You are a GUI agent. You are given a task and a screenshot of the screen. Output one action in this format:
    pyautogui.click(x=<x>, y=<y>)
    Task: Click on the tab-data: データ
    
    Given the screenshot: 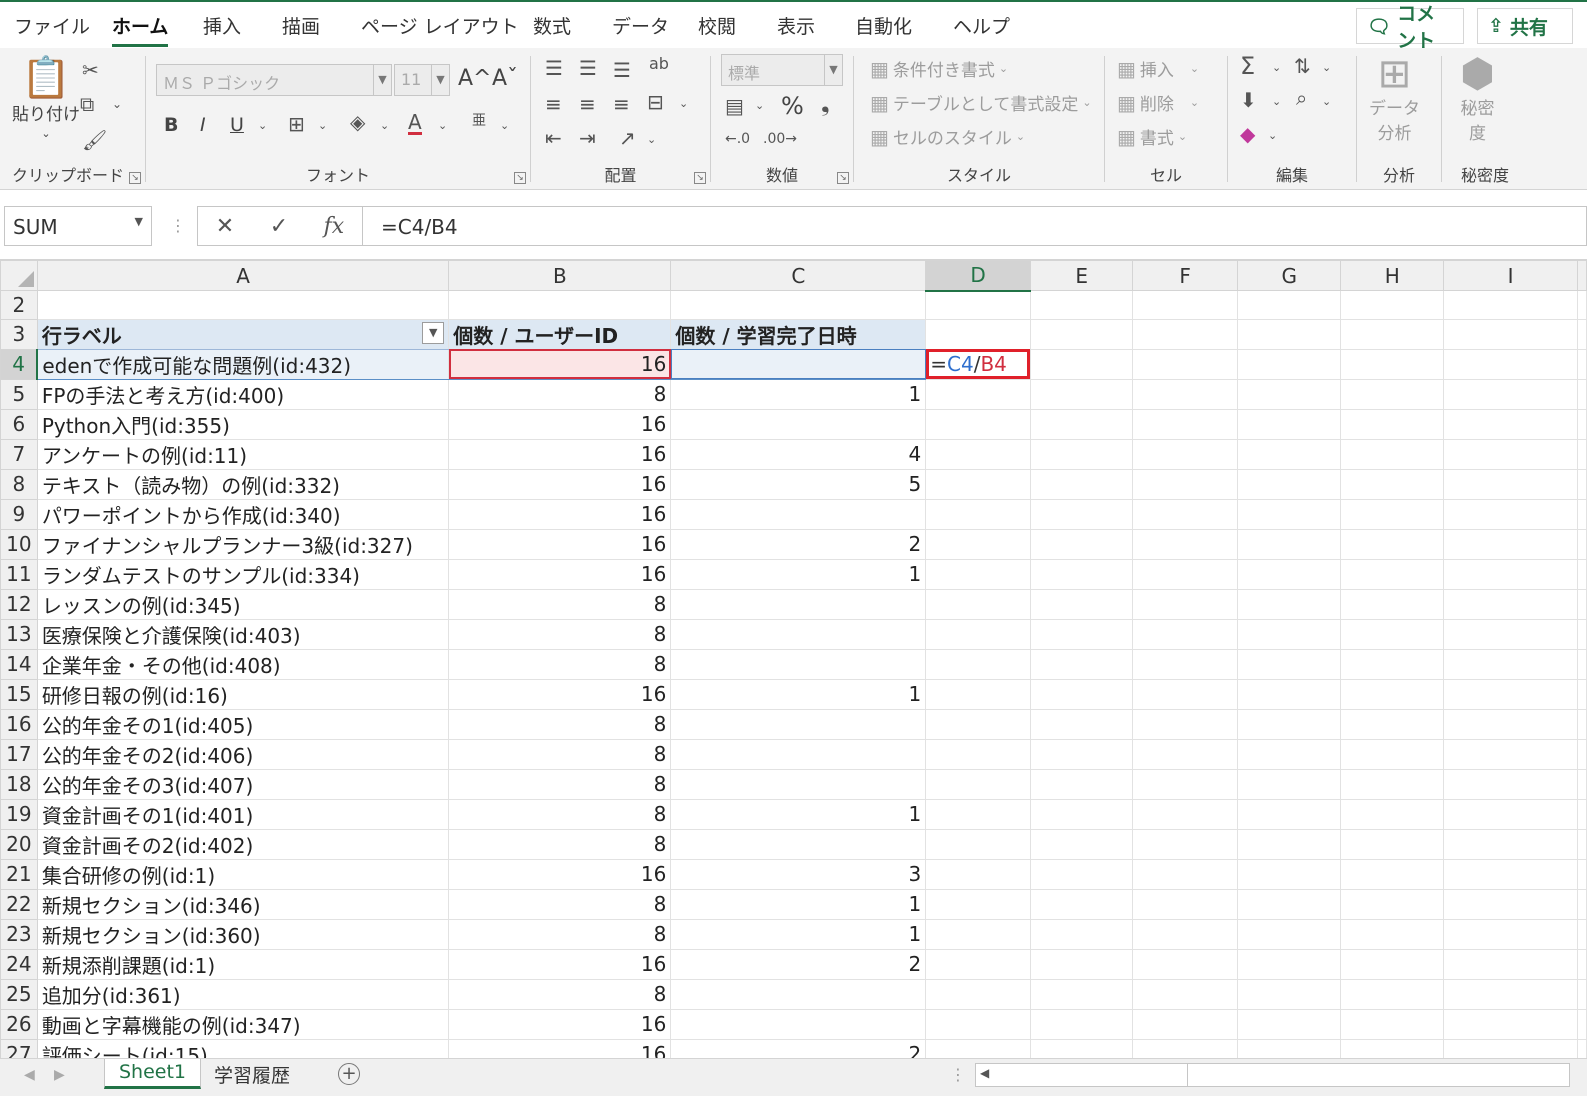 What is the action you would take?
    pyautogui.click(x=640, y=25)
    